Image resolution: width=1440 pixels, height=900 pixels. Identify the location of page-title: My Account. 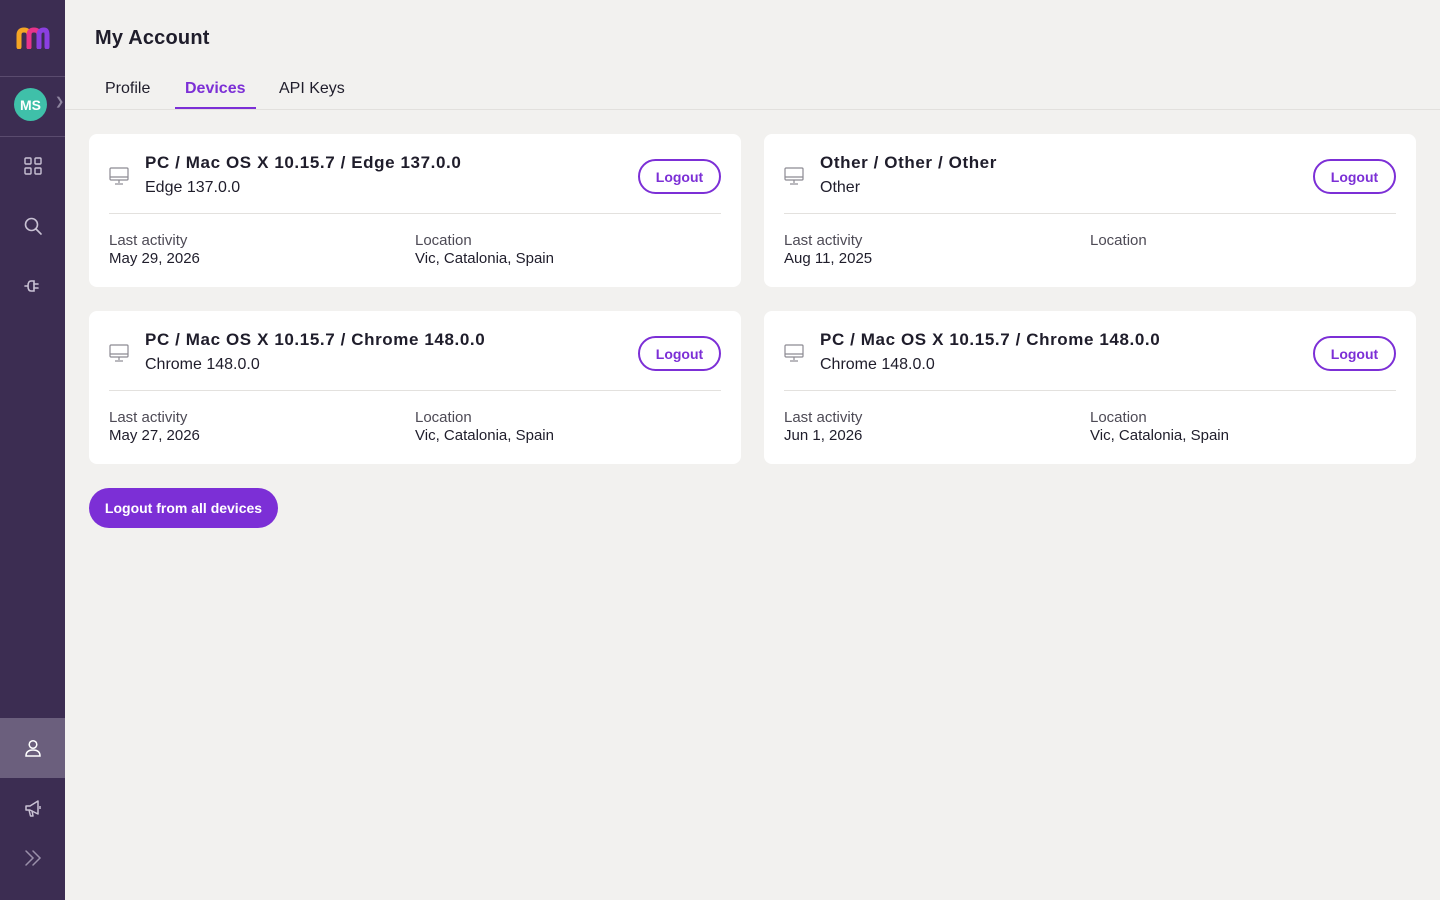
(152, 38).